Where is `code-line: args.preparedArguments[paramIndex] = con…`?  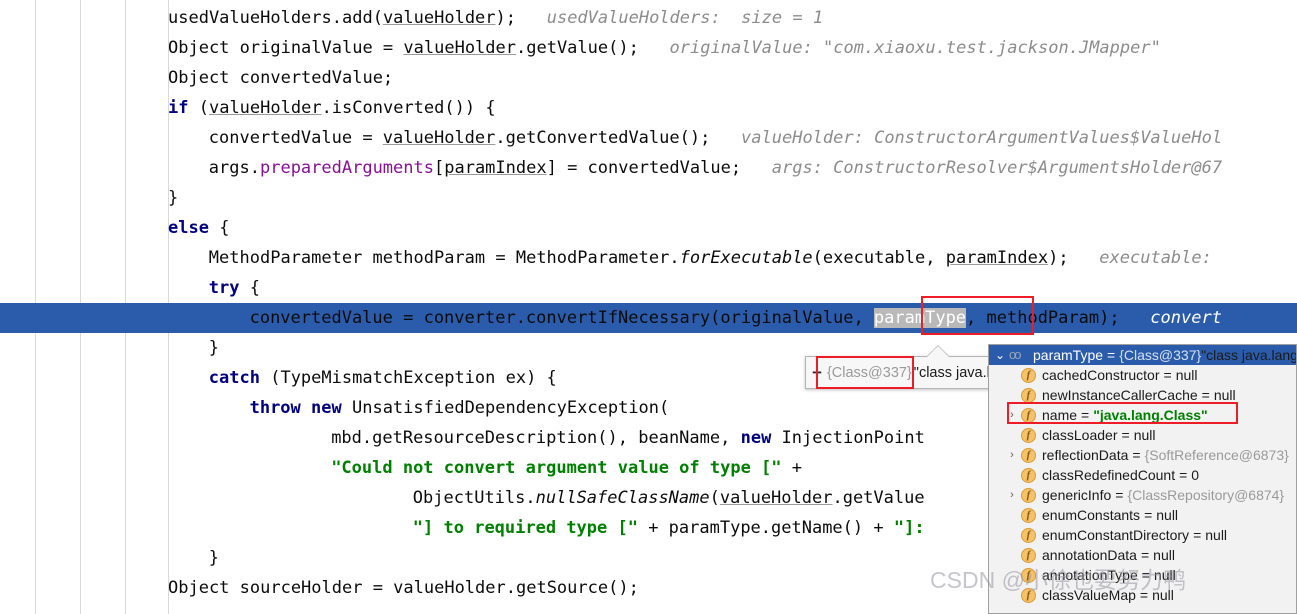 code-line: args.preparedArguments[paramIndex] = con… is located at coordinates (648, 168).